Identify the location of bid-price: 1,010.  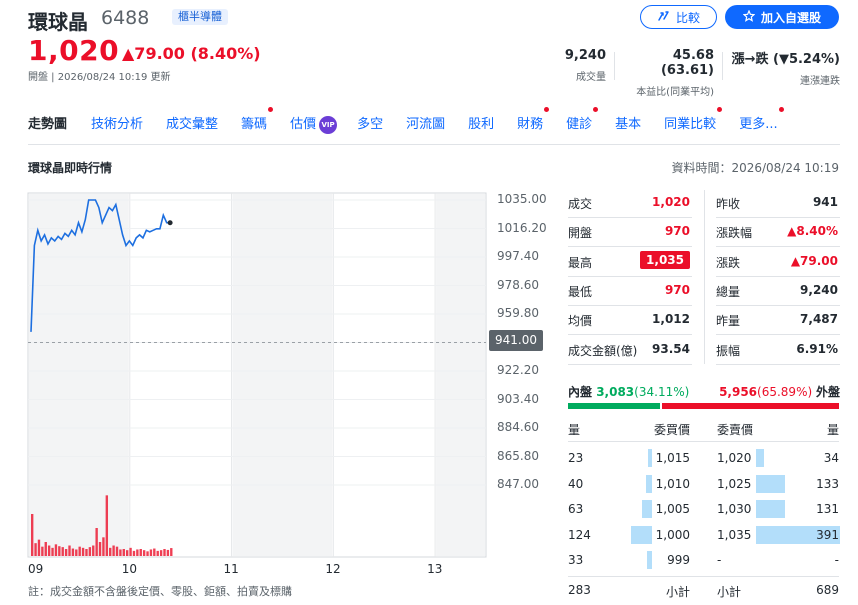
(672, 483).